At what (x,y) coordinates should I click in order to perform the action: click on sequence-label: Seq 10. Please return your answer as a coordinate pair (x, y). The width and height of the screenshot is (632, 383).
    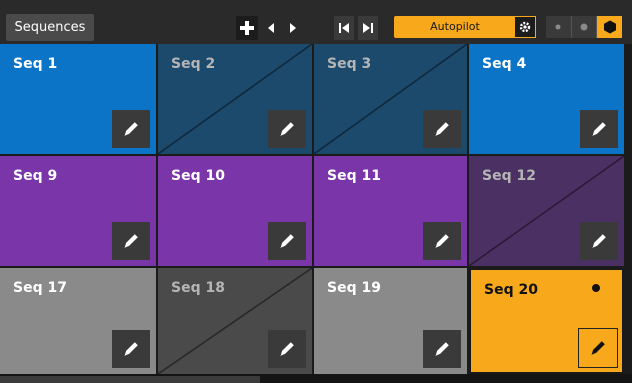
    Looking at the image, I should click on (198, 176).